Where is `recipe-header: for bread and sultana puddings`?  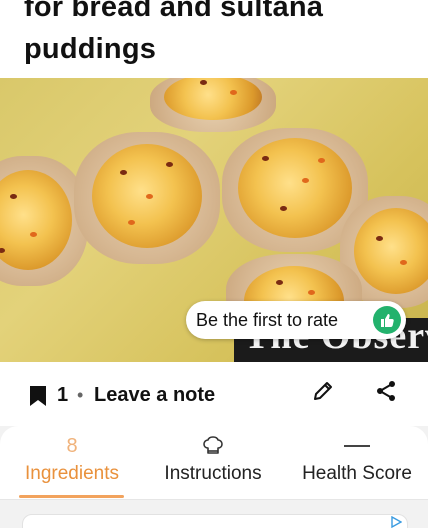 recipe-header: for bread and sultana puddings is located at coordinates (214, 39).